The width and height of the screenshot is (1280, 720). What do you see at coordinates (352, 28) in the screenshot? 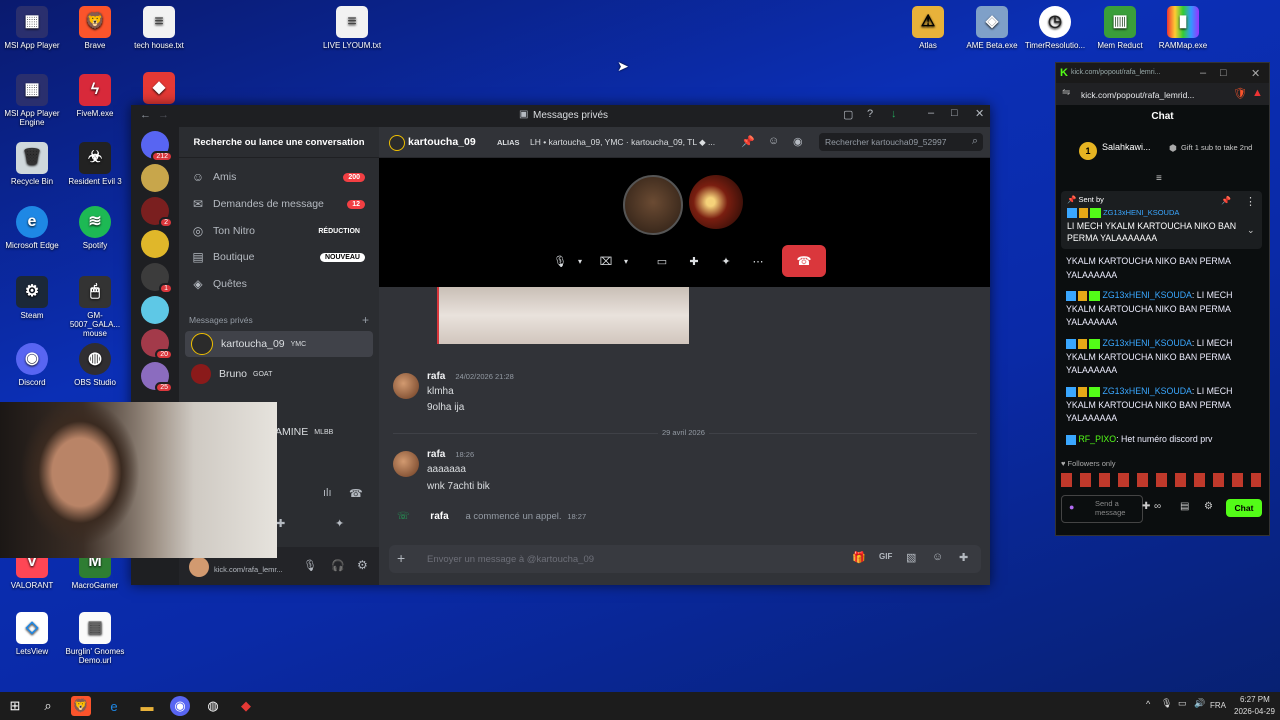
I see `desktop-icon-live-lyoum: ≡ LIVE LYOUM.txt` at bounding box center [352, 28].